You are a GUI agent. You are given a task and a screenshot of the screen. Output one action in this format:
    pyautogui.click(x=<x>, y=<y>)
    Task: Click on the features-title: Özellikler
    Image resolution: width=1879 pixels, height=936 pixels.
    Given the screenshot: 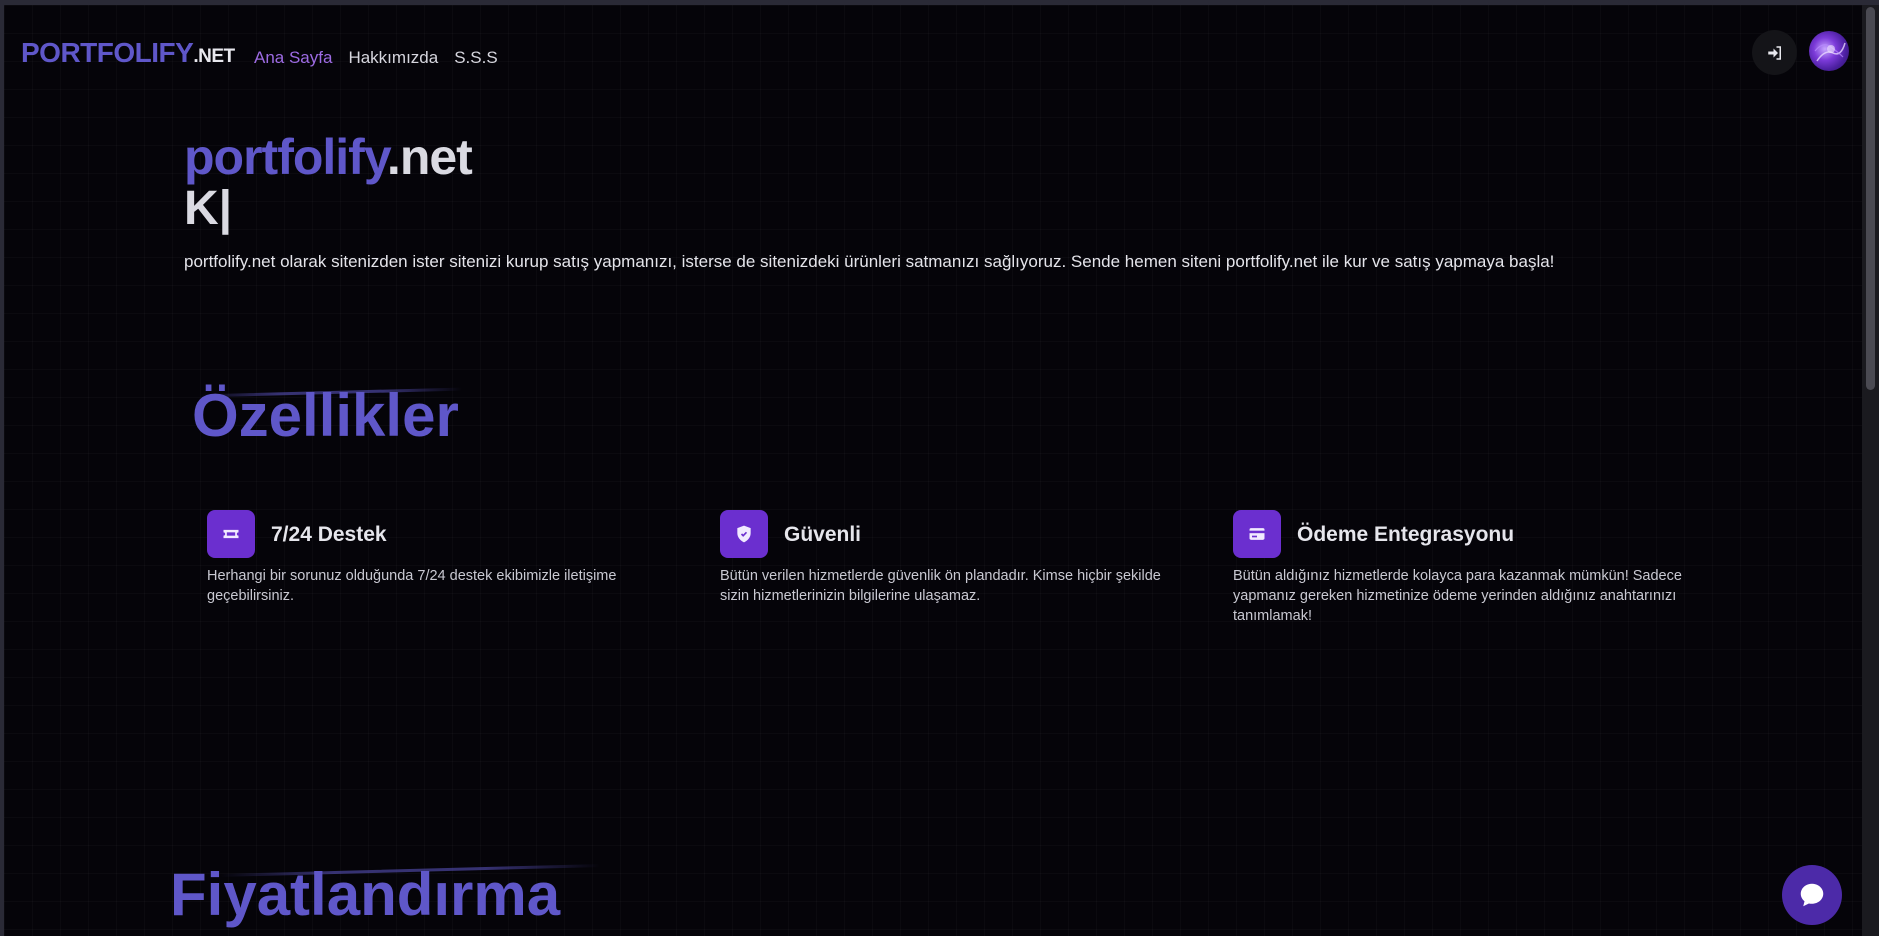 What is the action you would take?
    pyautogui.click(x=325, y=415)
    